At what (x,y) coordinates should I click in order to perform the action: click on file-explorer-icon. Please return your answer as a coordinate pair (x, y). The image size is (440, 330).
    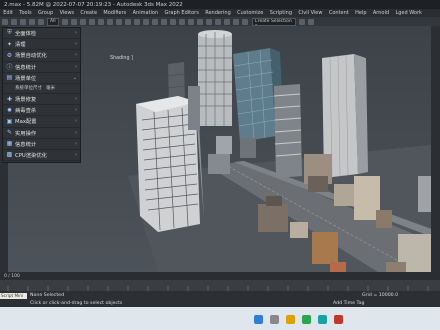
    Looking at the image, I should click on (290, 319).